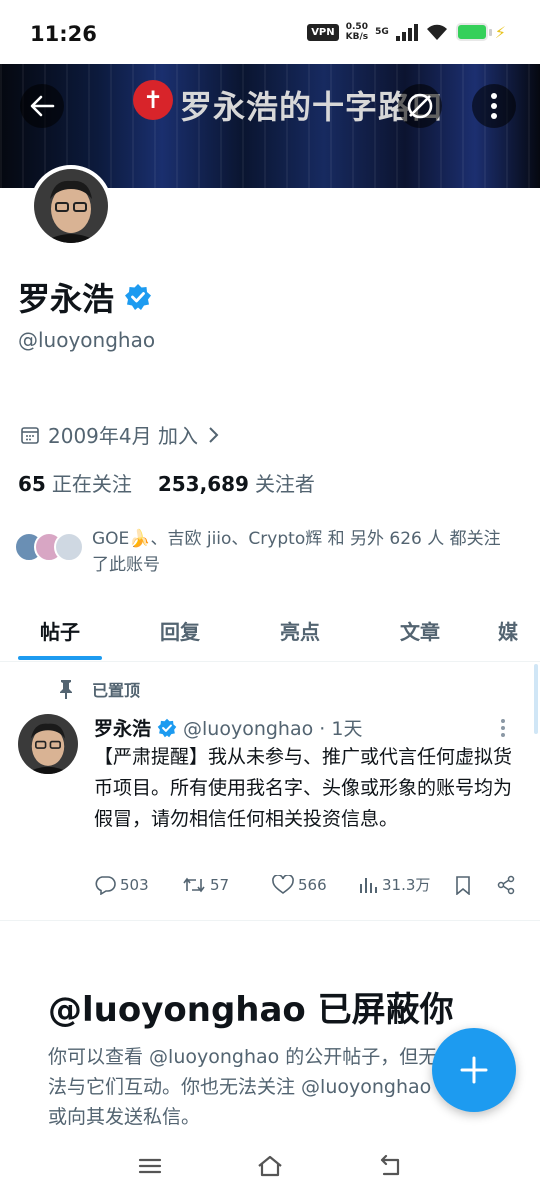  I want to click on wifi-icon, so click(436, 32).